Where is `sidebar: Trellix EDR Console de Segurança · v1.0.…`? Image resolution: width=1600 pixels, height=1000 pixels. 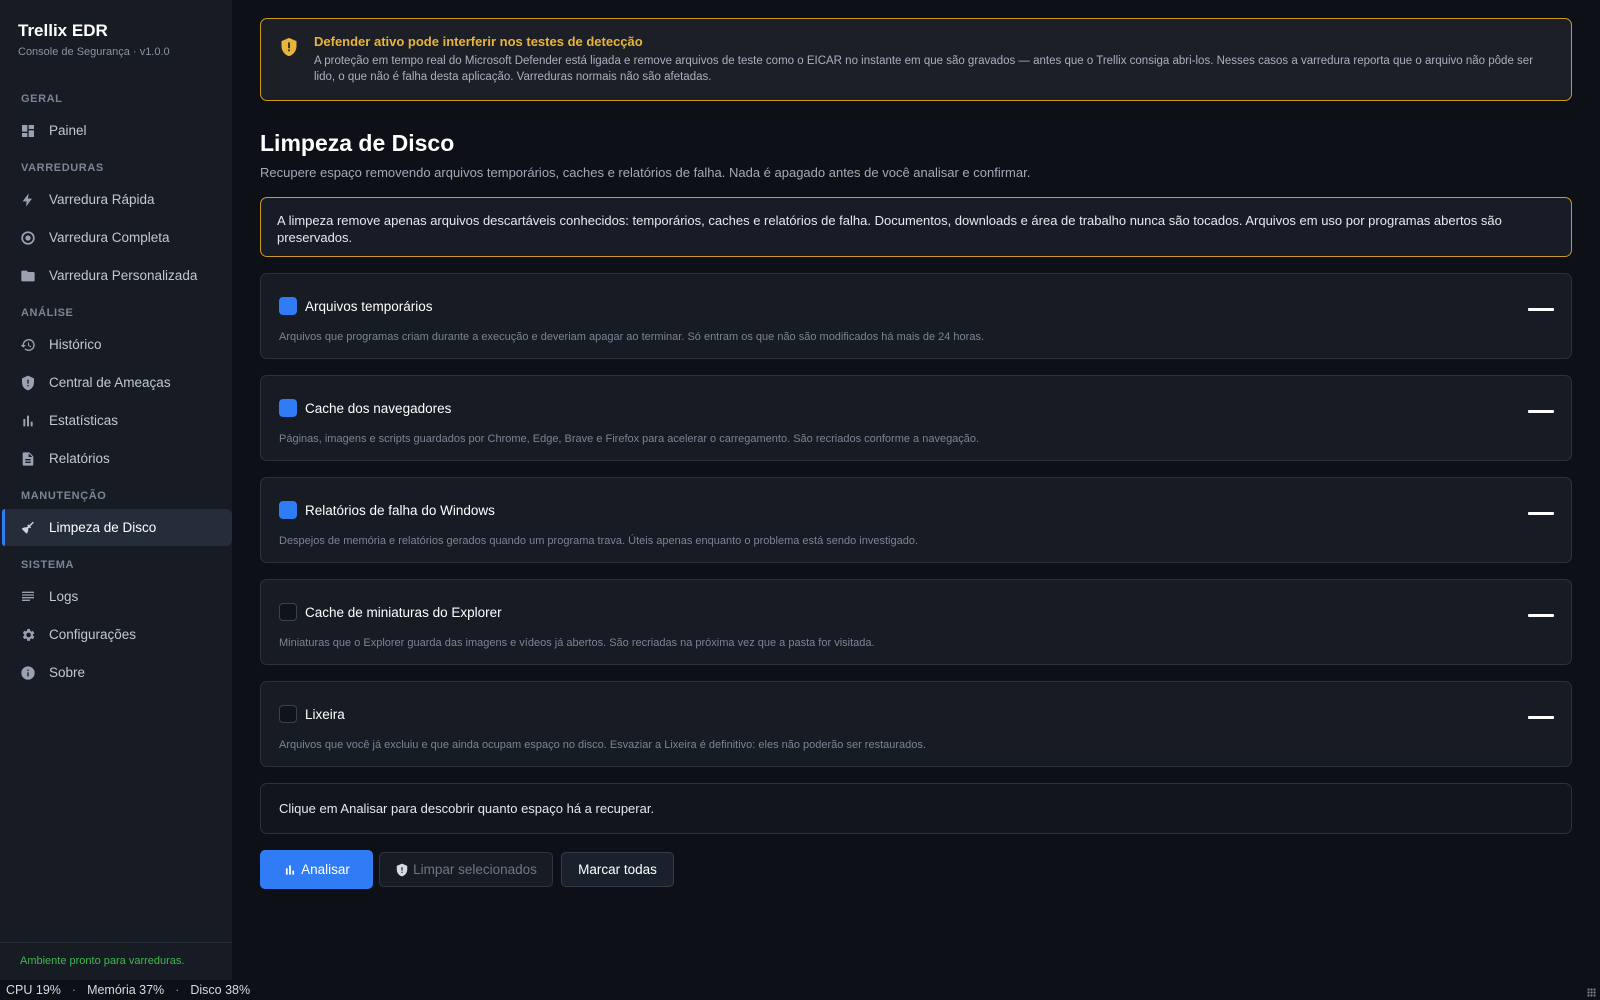 sidebar: Trellix EDR Console de Segurança · v1.0.… is located at coordinates (116, 490).